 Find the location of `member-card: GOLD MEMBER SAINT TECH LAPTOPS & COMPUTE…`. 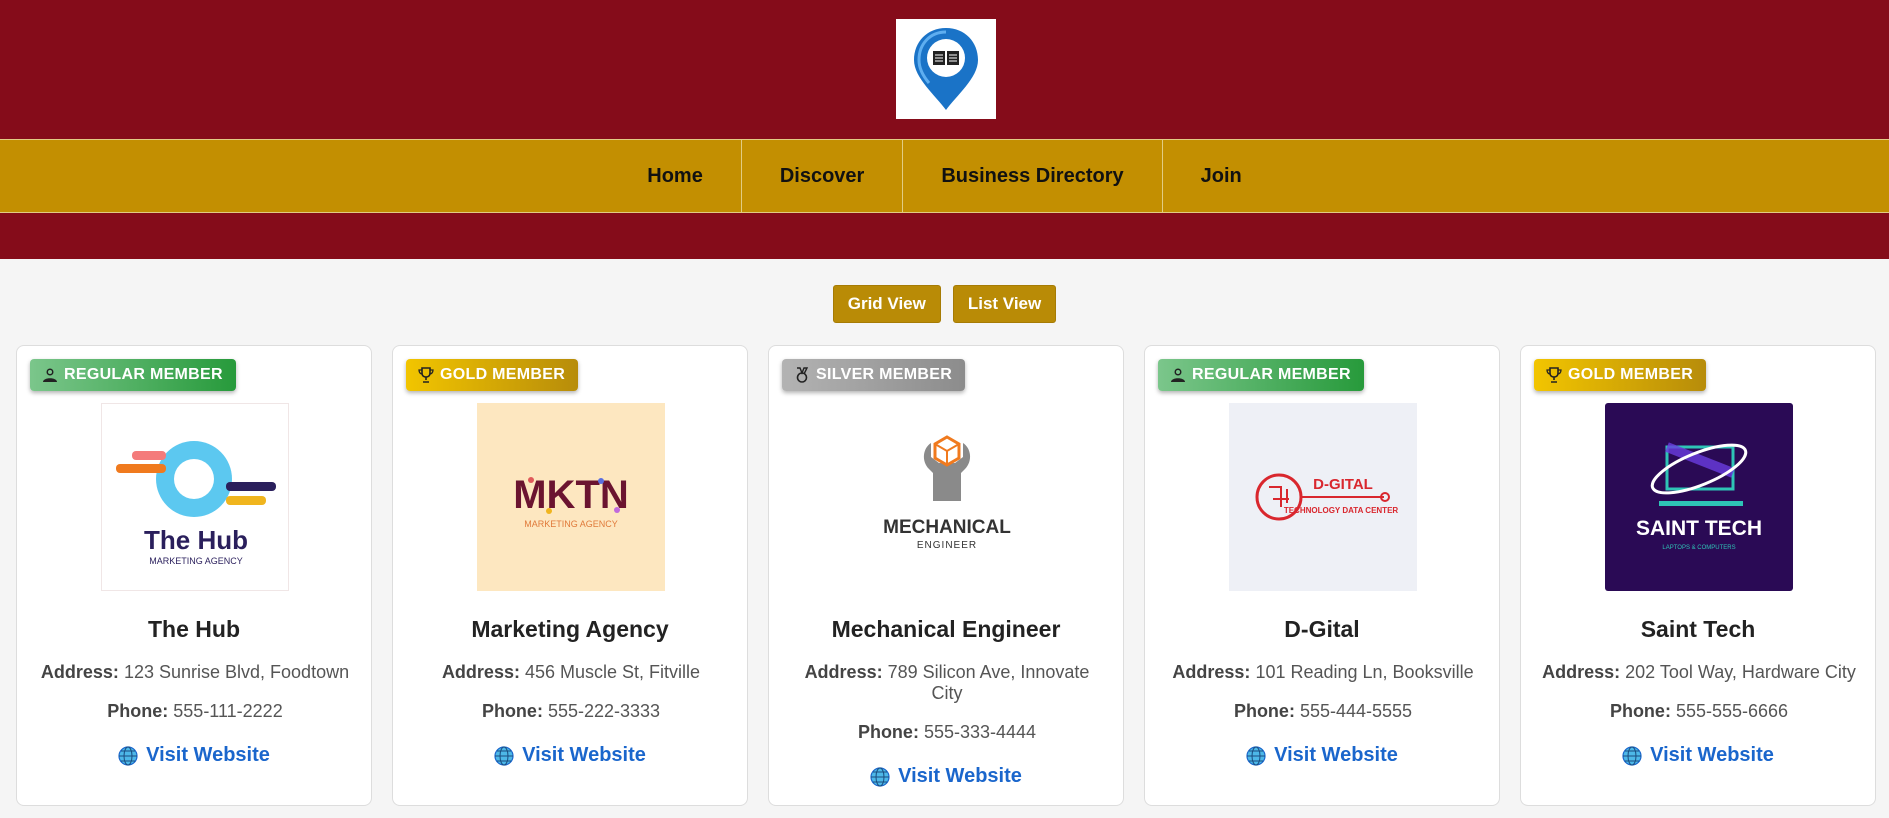

member-card: GOLD MEMBER SAINT TECH LAPTOPS & COMPUTE… is located at coordinates (1698, 575).